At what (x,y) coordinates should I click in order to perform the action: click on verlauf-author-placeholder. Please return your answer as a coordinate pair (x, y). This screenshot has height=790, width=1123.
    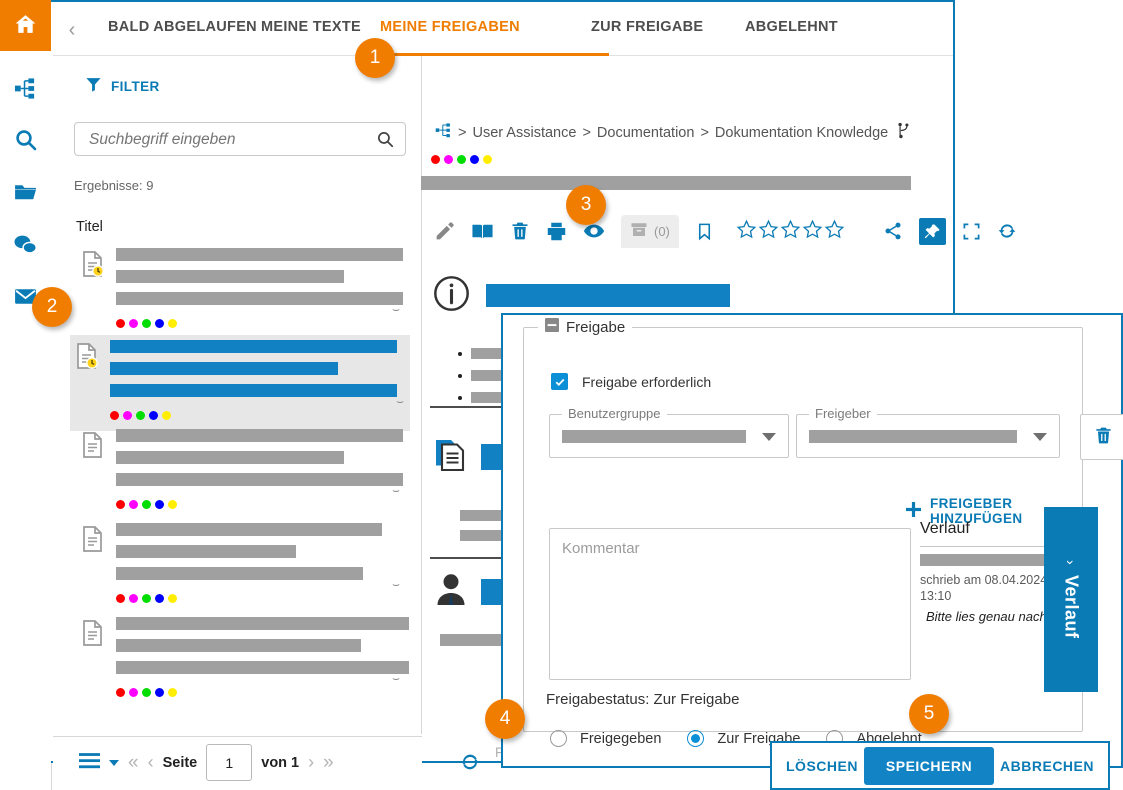
    Looking at the image, I should click on (983, 560).